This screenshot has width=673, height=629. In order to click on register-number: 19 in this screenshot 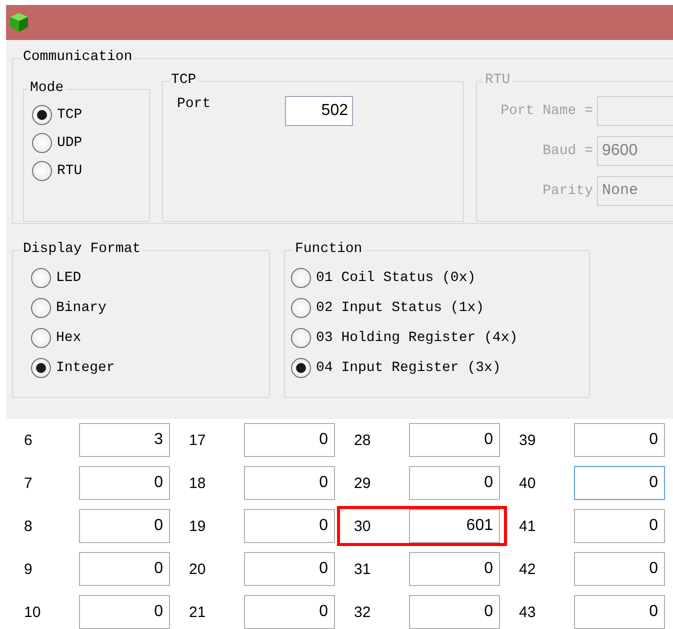, I will do `click(197, 526)`.